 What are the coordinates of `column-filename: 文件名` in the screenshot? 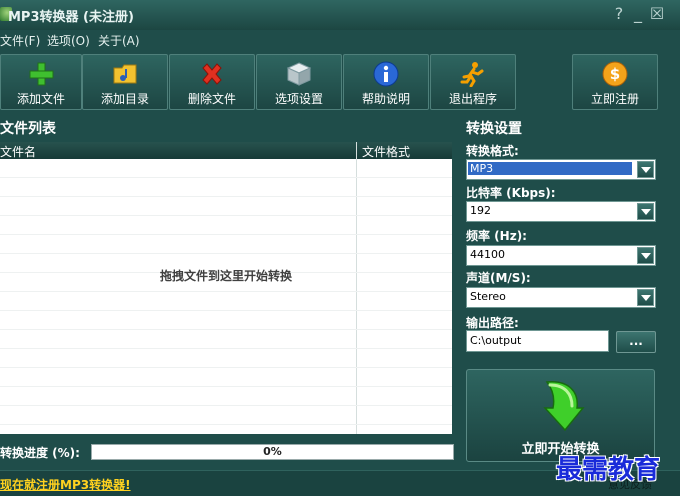 It's located at (18, 151).